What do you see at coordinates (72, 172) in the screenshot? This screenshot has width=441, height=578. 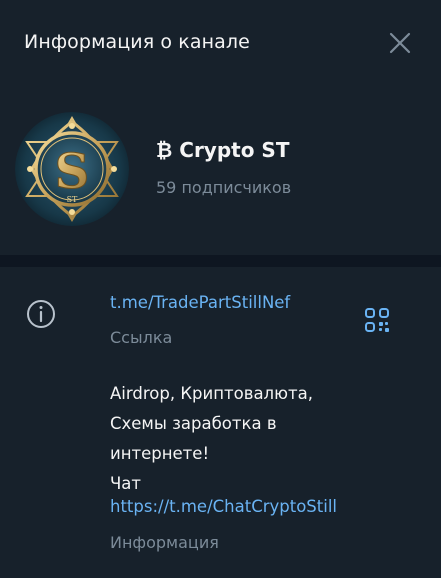 I see `svg-text: S` at bounding box center [72, 172].